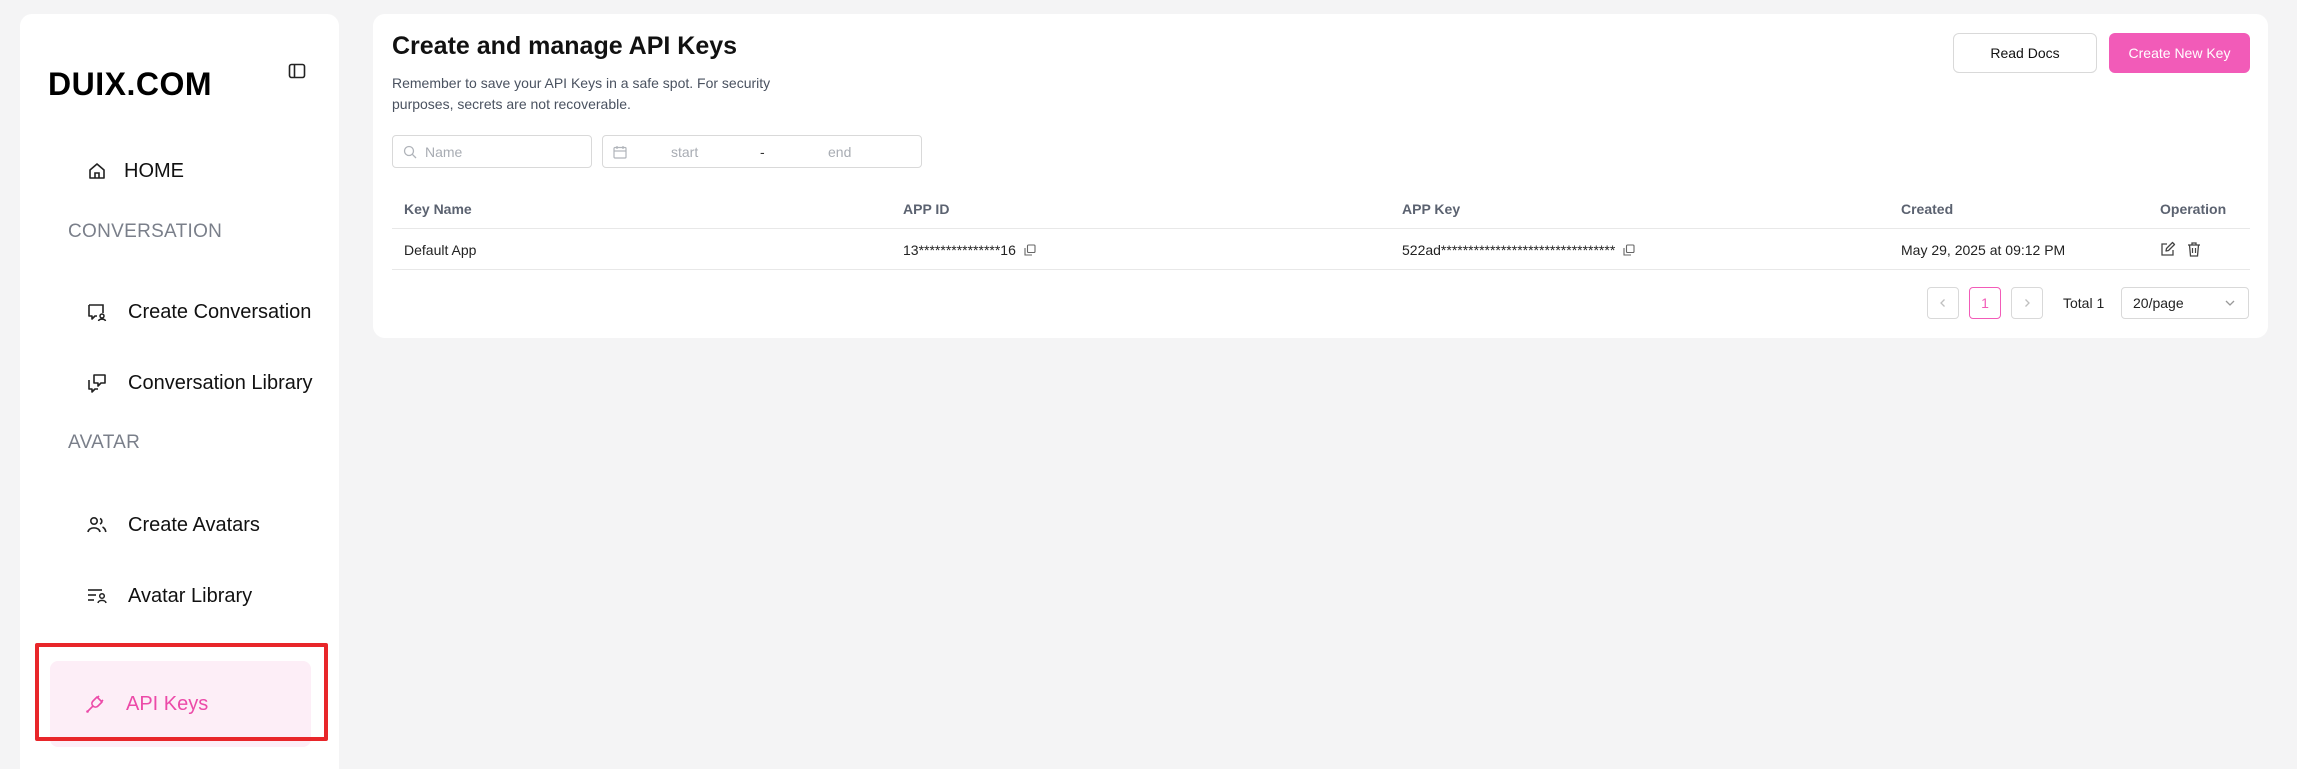 This screenshot has width=2297, height=769. Describe the element at coordinates (2025, 53) in the screenshot. I see `read-docs-button: Read Docs` at that location.